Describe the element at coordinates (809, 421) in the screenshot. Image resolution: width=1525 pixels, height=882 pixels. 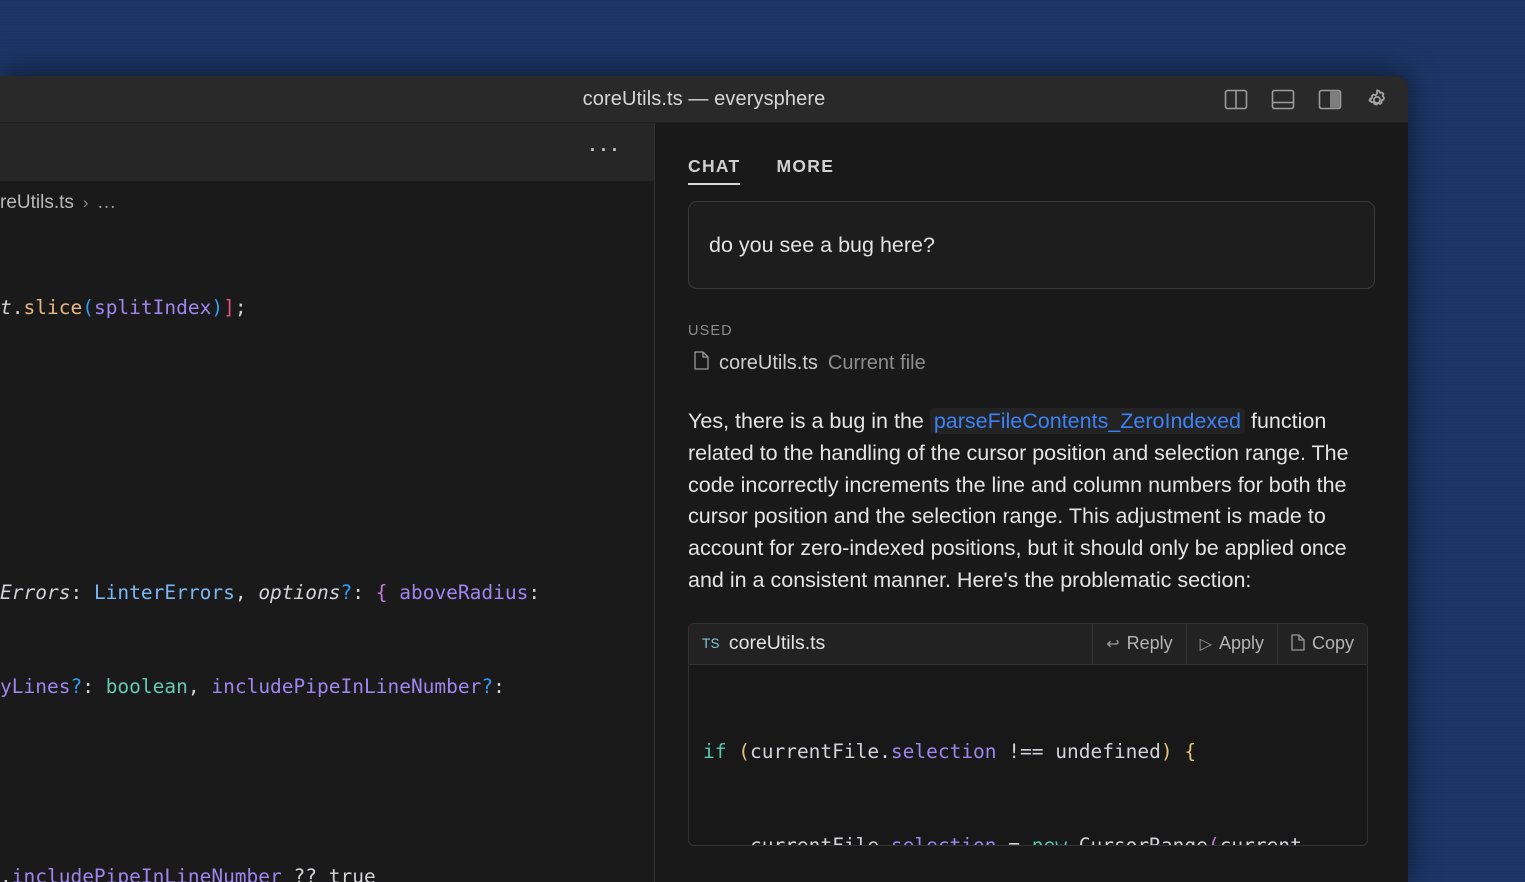
I see `assistant-text-part1: Yes, there is a bug in the` at that location.